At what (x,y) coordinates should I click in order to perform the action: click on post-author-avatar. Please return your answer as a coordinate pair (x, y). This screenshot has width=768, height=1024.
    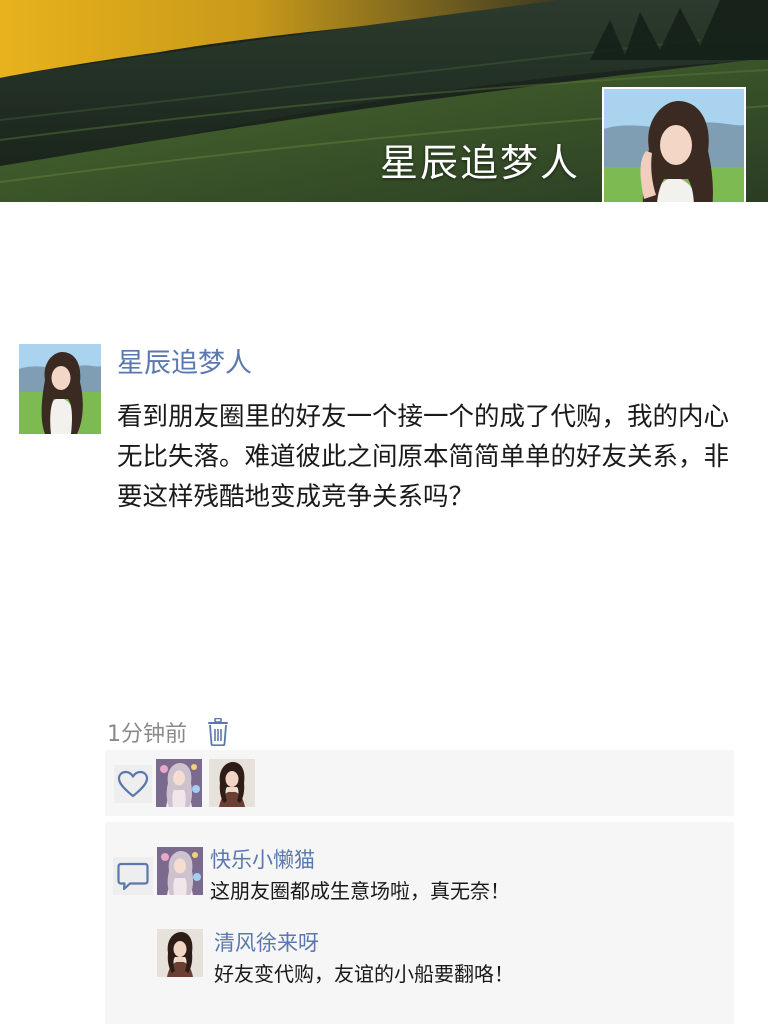
    Looking at the image, I should click on (60, 389).